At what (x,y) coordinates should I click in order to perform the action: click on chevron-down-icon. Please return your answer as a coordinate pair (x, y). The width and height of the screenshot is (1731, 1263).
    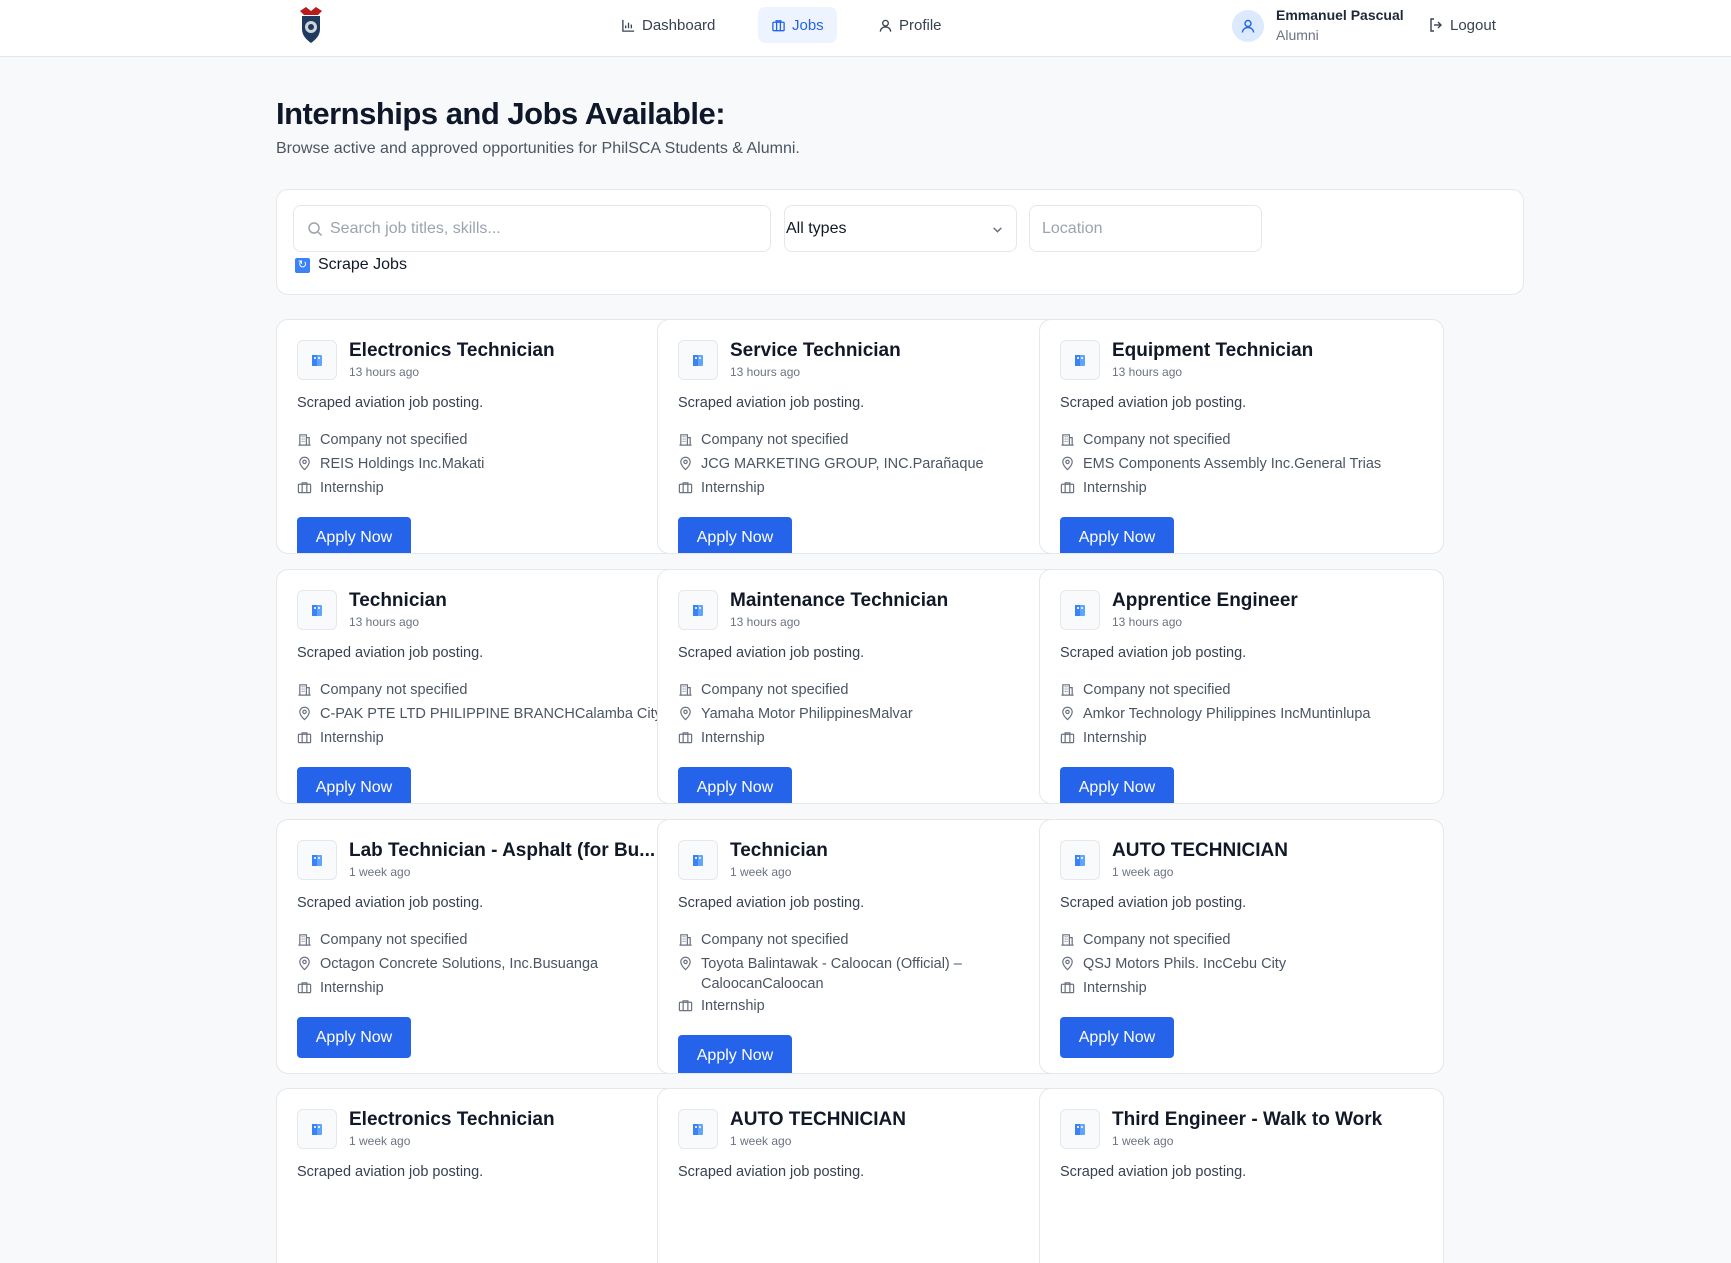
    Looking at the image, I should click on (997, 230).